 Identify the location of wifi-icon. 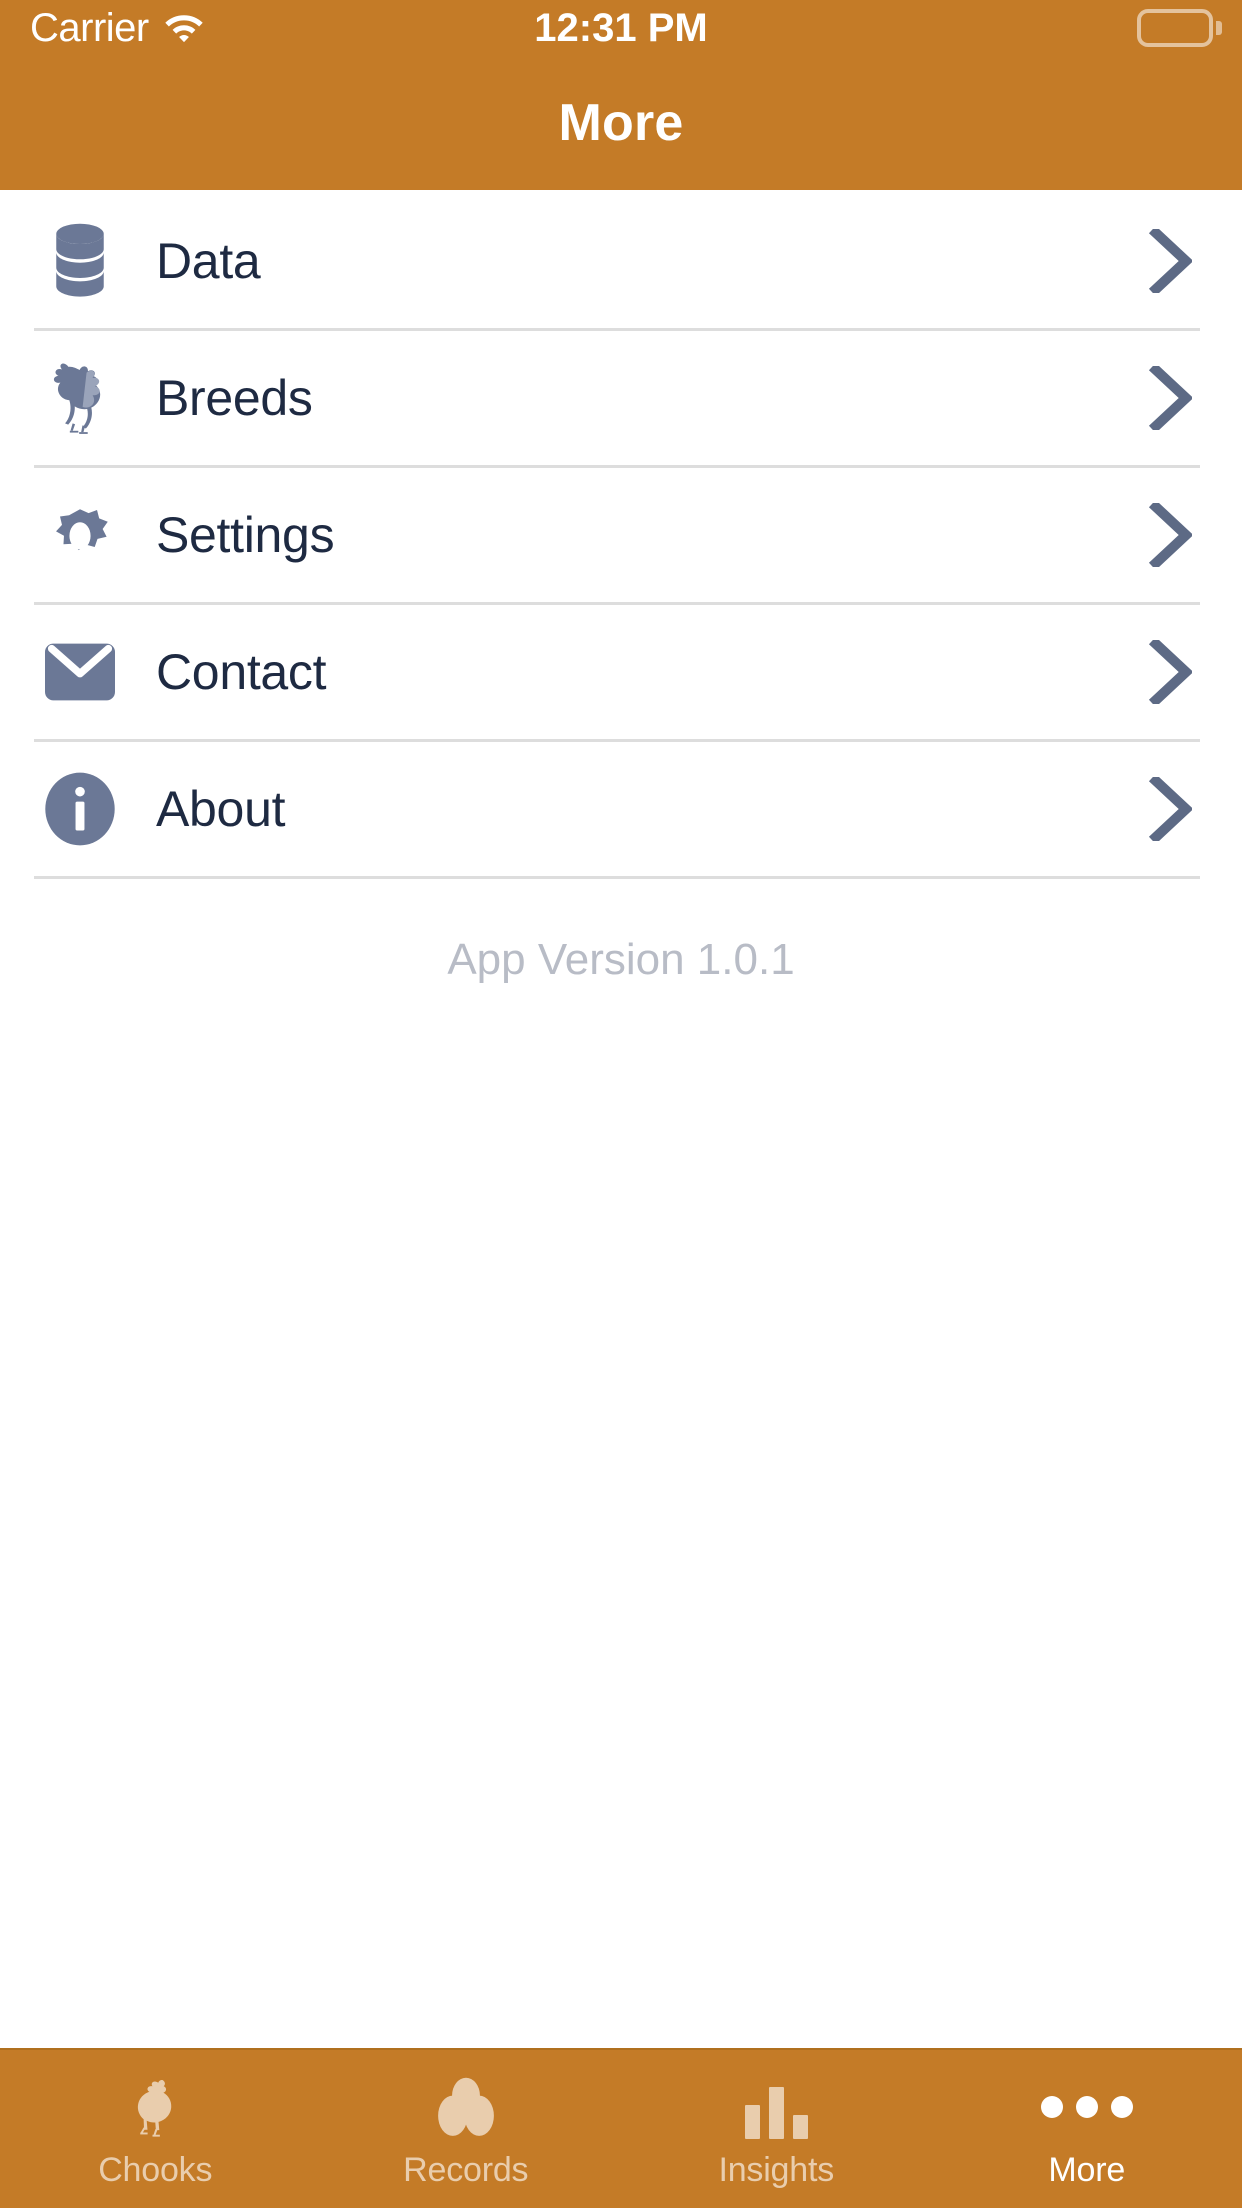
(184, 28).